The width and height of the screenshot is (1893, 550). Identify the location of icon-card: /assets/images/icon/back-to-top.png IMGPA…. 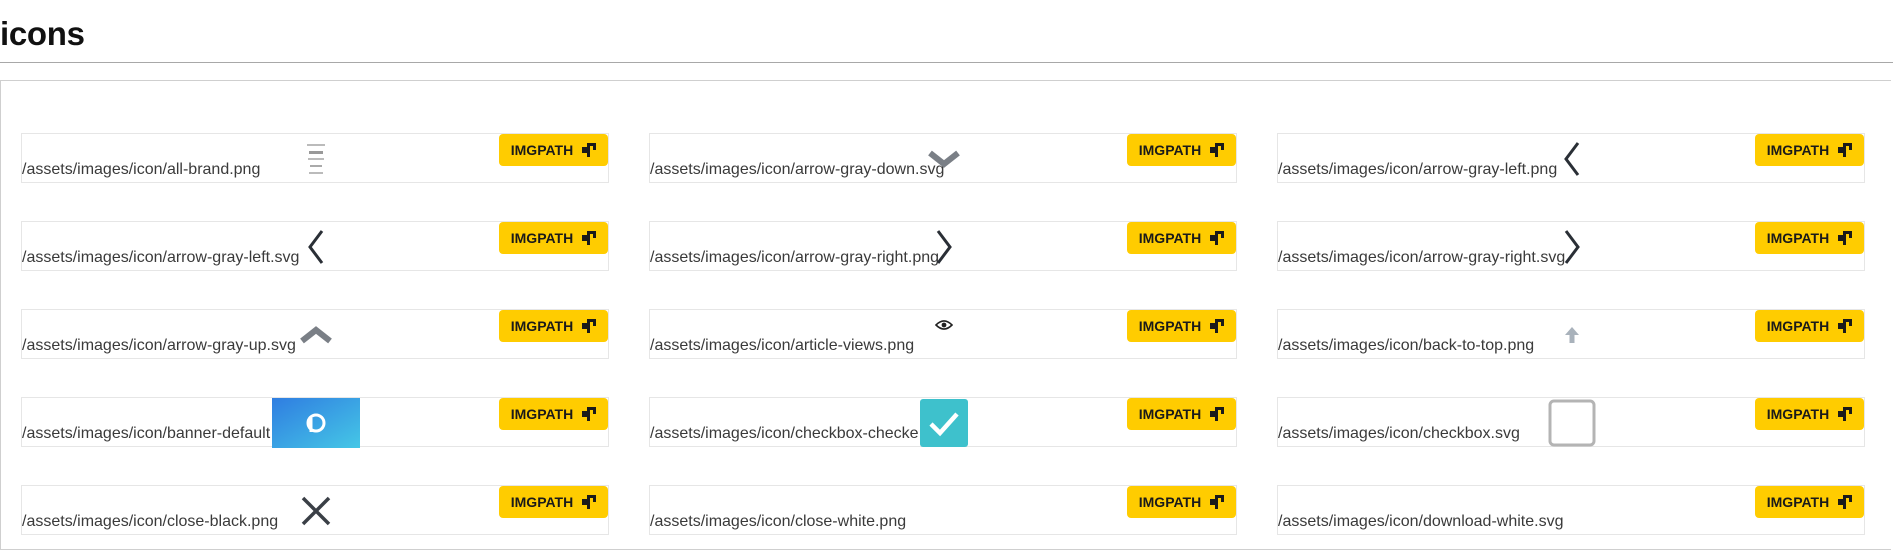
(1571, 334).